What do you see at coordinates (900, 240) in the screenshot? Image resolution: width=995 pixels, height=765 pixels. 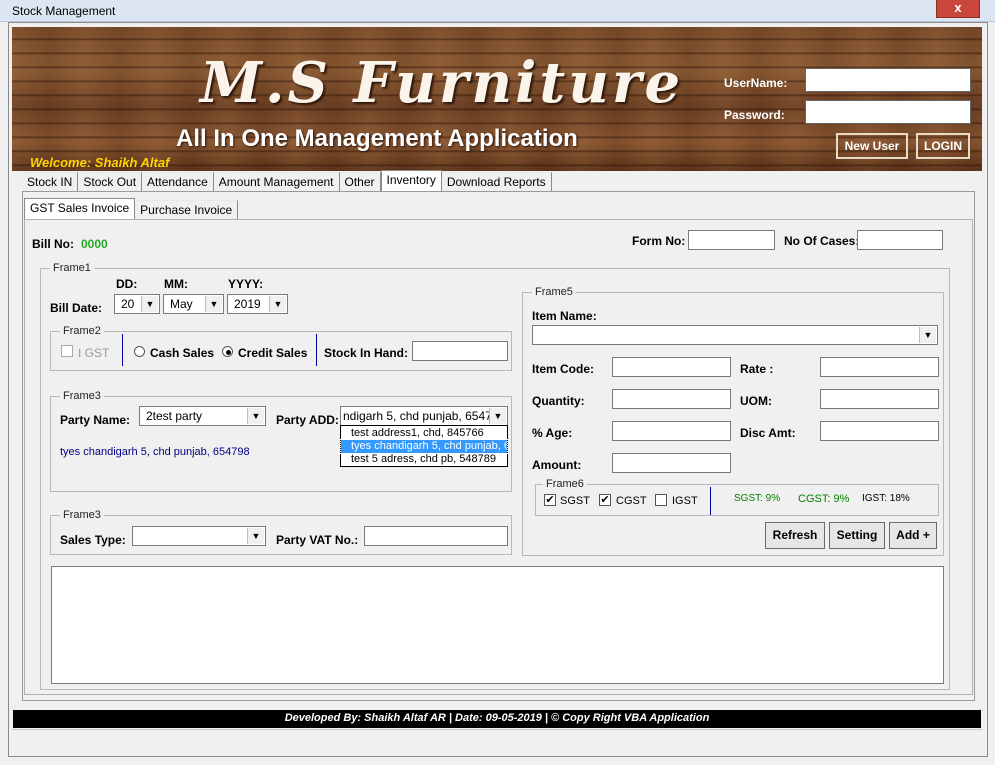 I see `no-of-cases-input` at bounding box center [900, 240].